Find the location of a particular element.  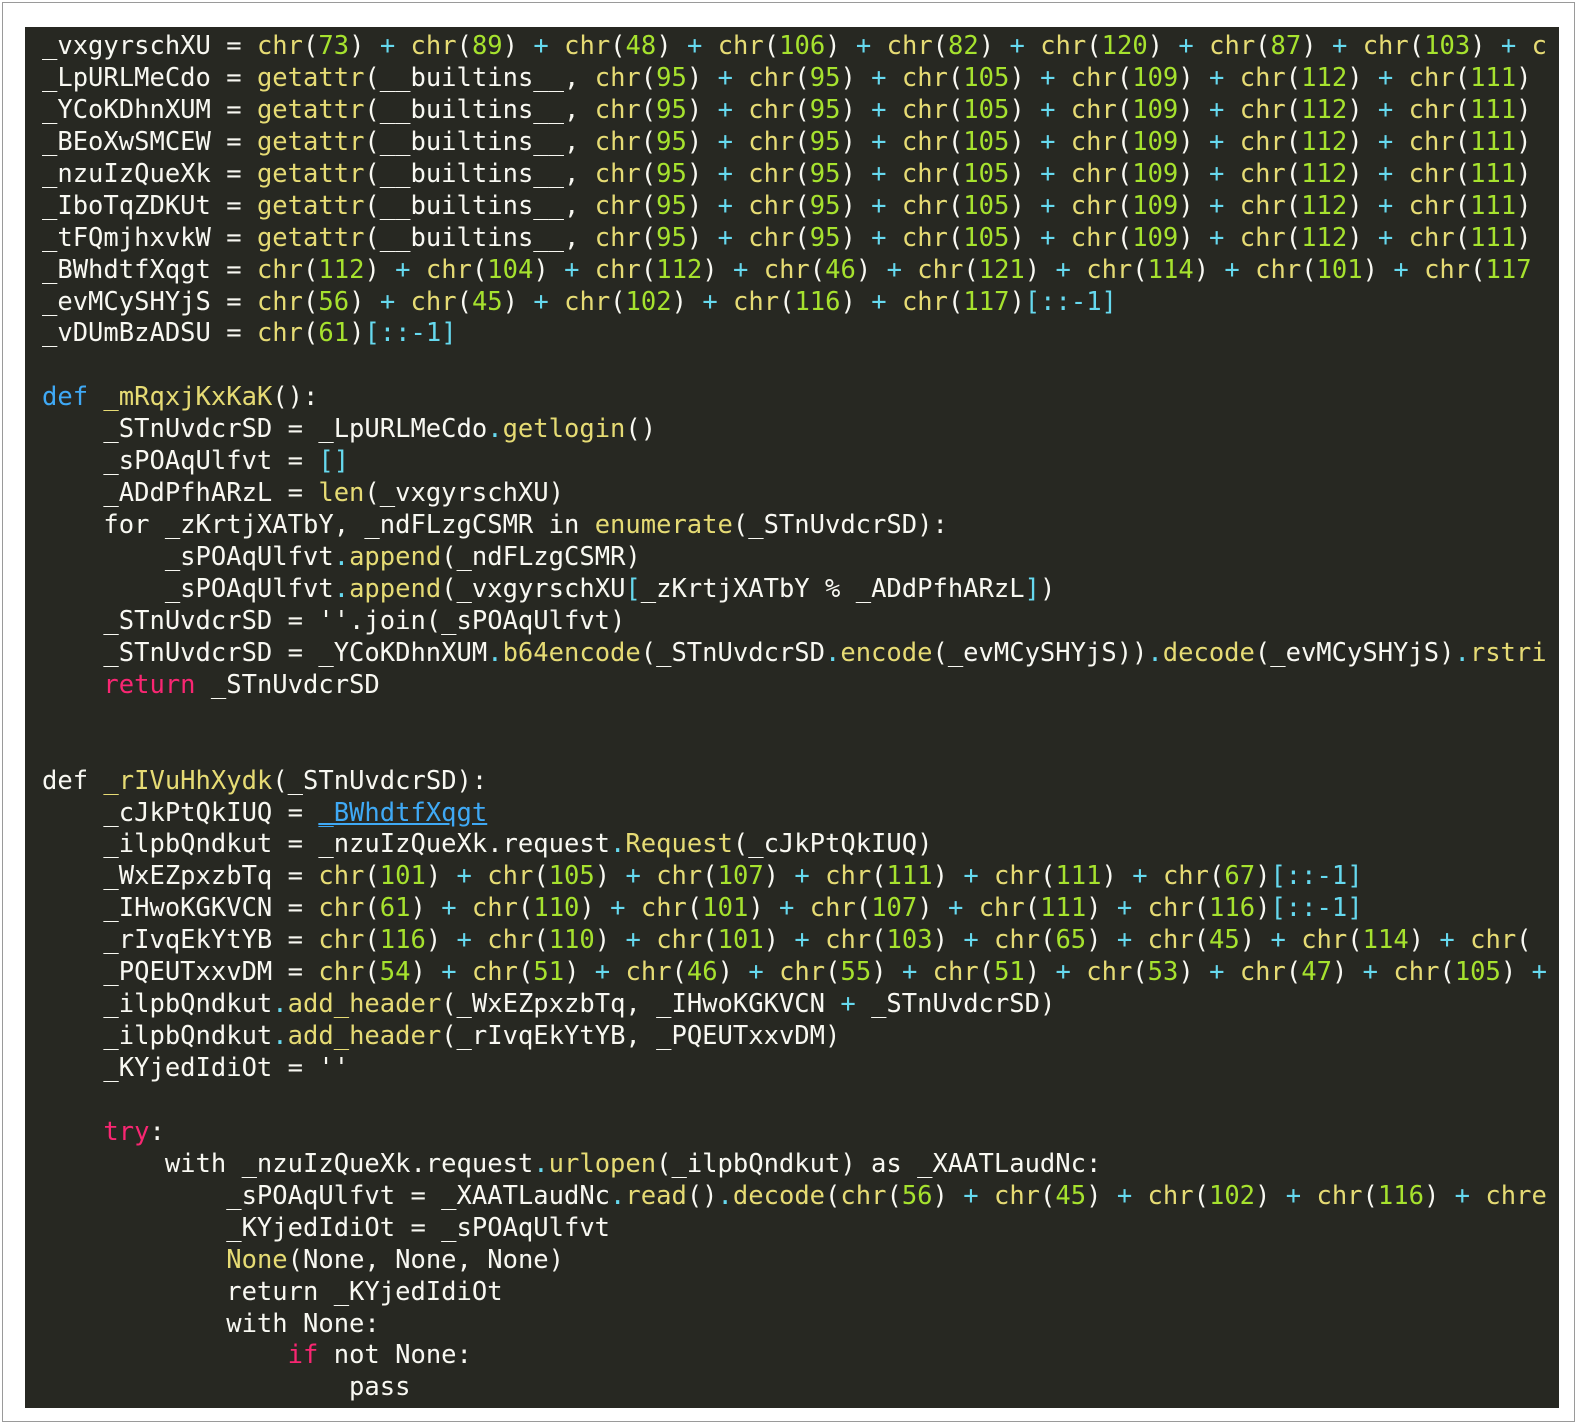

code-line: _sPOAqUlfvt.append(_ndFLzgCSMR) is located at coordinates (800, 558).